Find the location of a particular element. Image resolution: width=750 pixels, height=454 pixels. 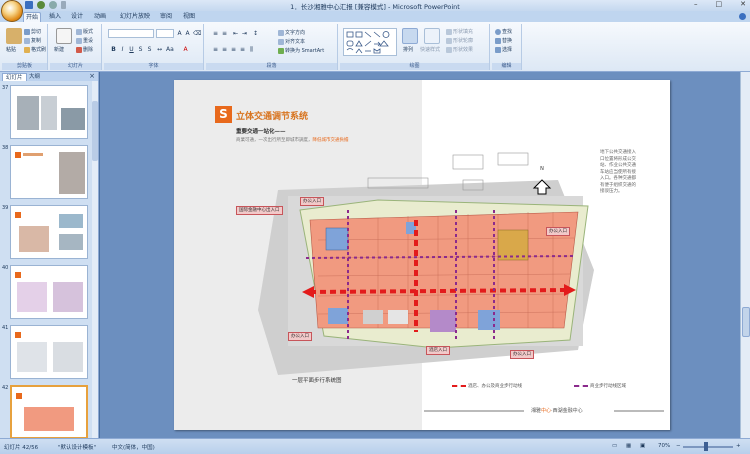

vertical-scrollbar is located at coordinates (745, 255).